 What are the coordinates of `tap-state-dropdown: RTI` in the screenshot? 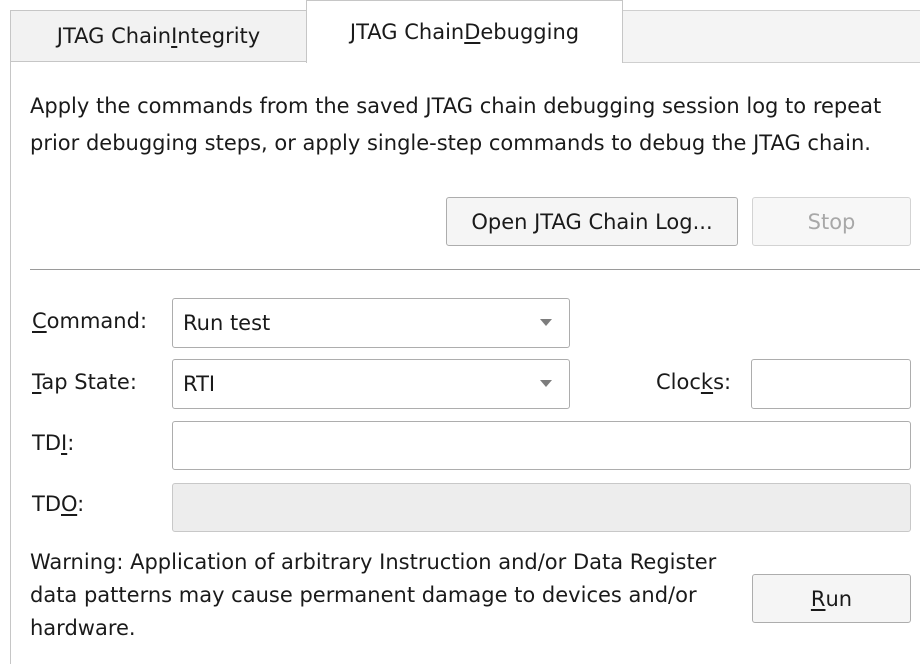 It's located at (371, 384).